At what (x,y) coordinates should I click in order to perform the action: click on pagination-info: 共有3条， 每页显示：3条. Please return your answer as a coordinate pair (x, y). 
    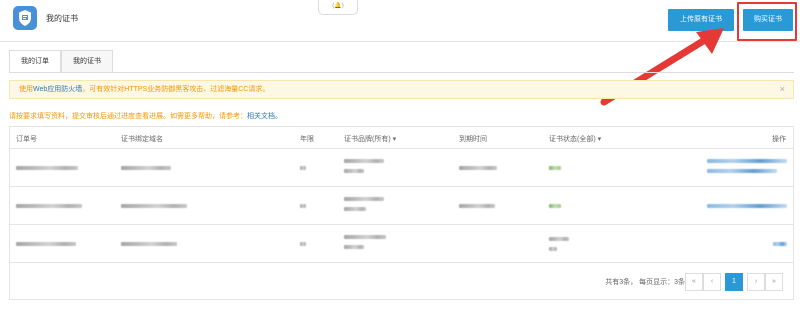
    Looking at the image, I should click on (645, 282).